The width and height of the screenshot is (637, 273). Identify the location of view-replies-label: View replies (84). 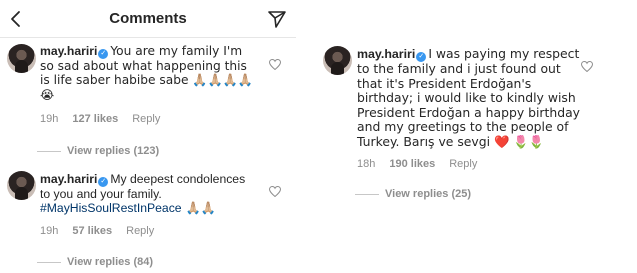
(110, 262).